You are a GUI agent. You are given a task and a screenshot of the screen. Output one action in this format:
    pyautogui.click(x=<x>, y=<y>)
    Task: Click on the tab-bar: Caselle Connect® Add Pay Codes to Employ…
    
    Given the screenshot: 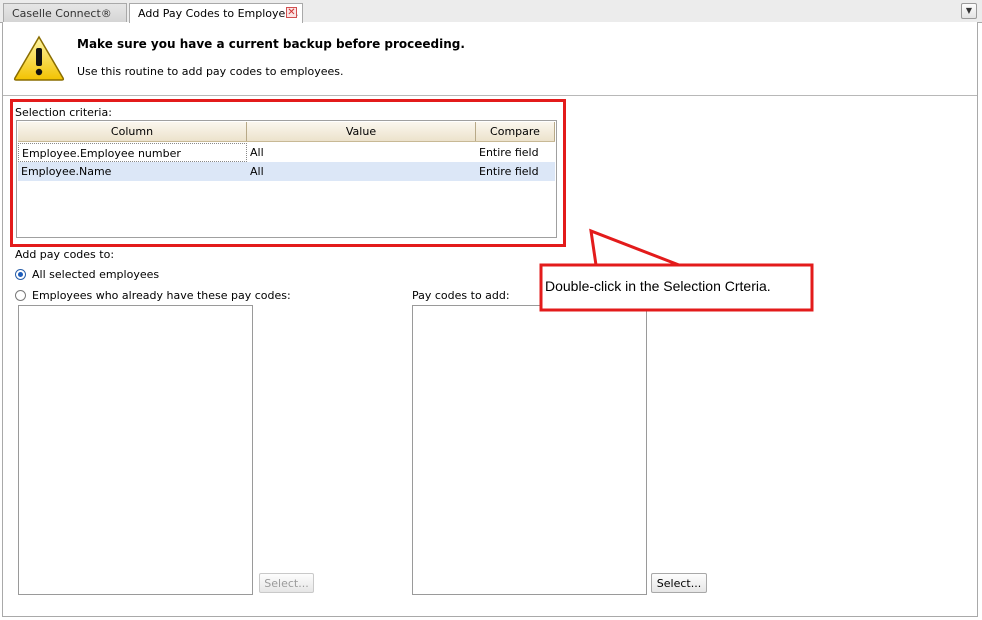 What is the action you would take?
    pyautogui.click(x=491, y=11)
    